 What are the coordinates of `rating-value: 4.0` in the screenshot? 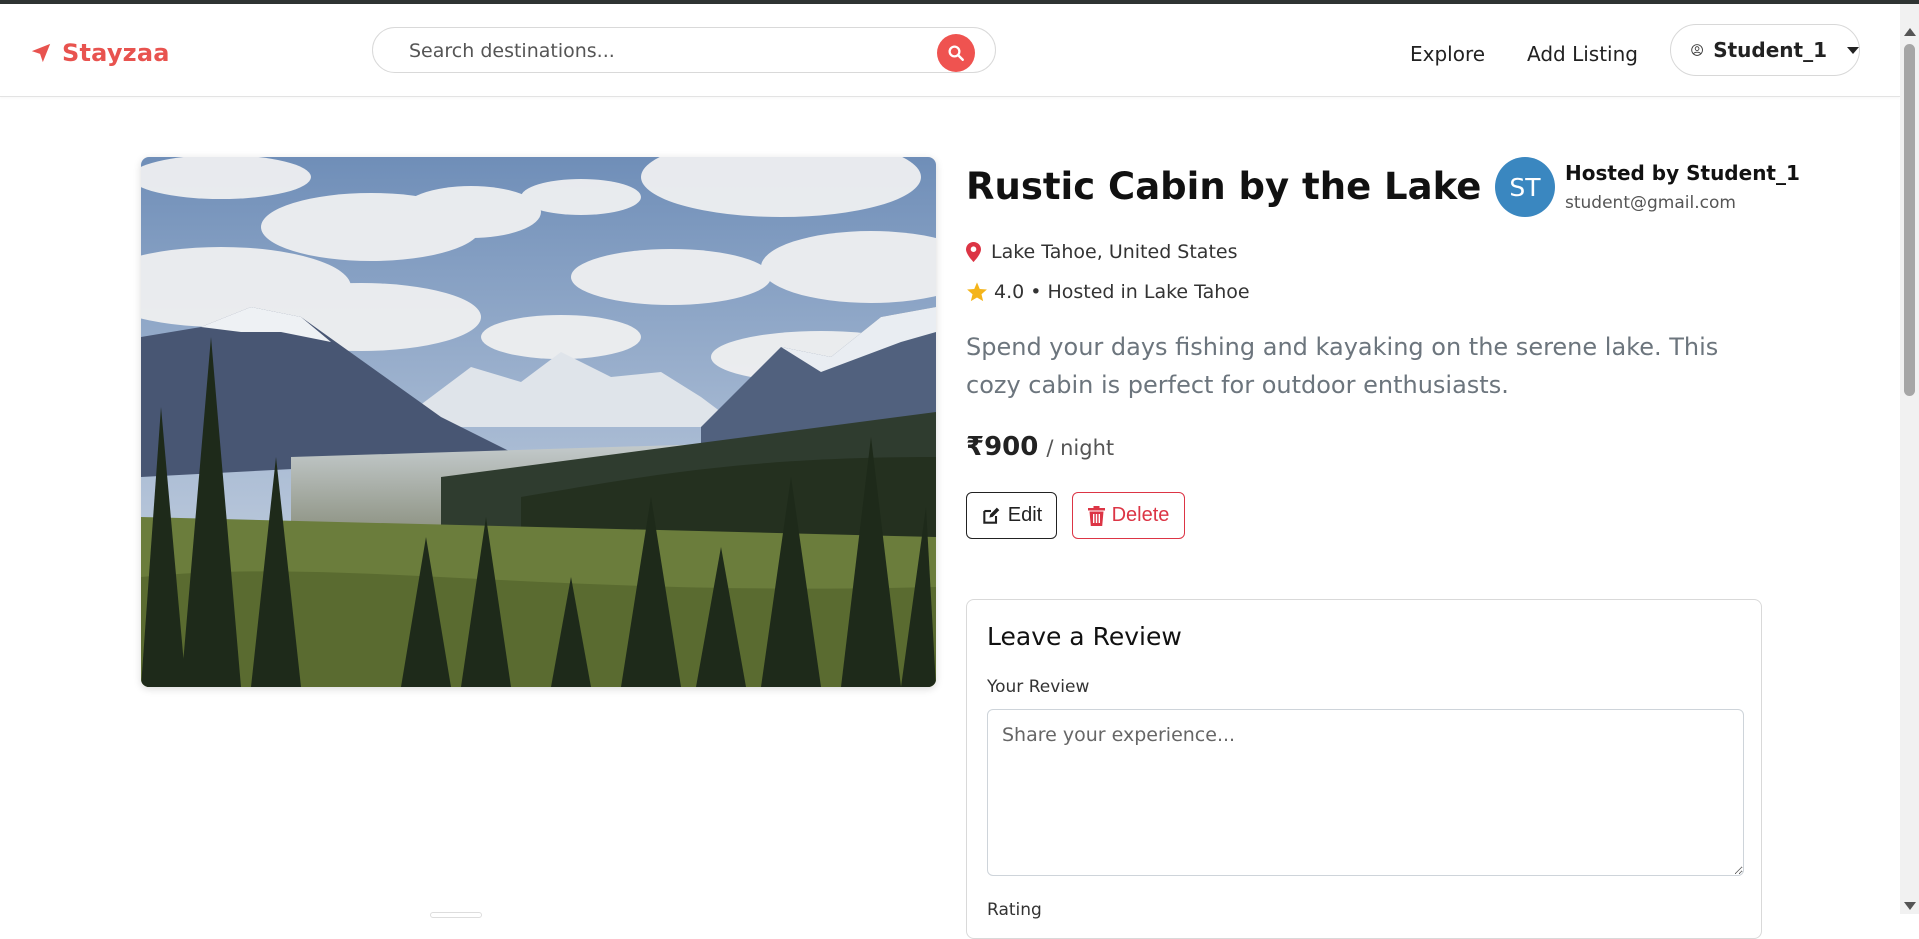 It's located at (1009, 292).